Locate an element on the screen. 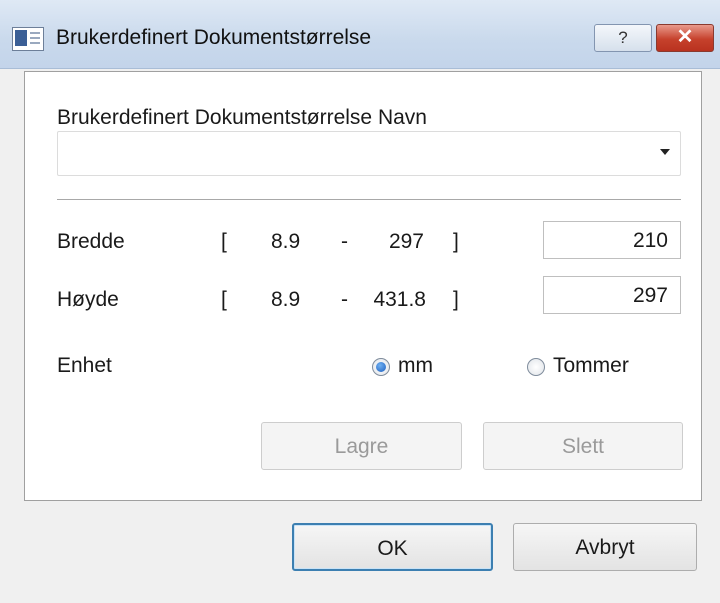 The width and height of the screenshot is (720, 603). width-label: Bredde is located at coordinates (91, 241).